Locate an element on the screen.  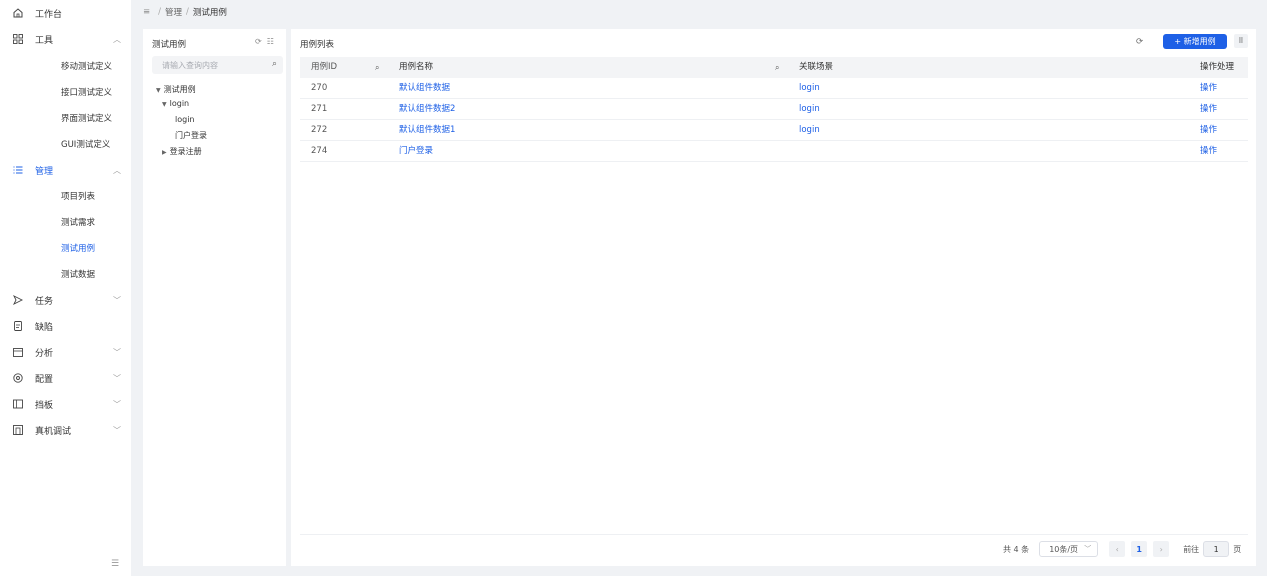
menu-board-label: 挡板 is located at coordinates (44, 405).